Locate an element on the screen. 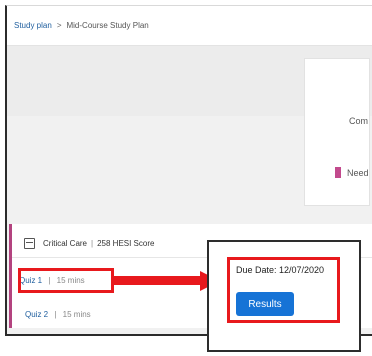  summary-label-needs: Need is located at coordinates (358, 172).